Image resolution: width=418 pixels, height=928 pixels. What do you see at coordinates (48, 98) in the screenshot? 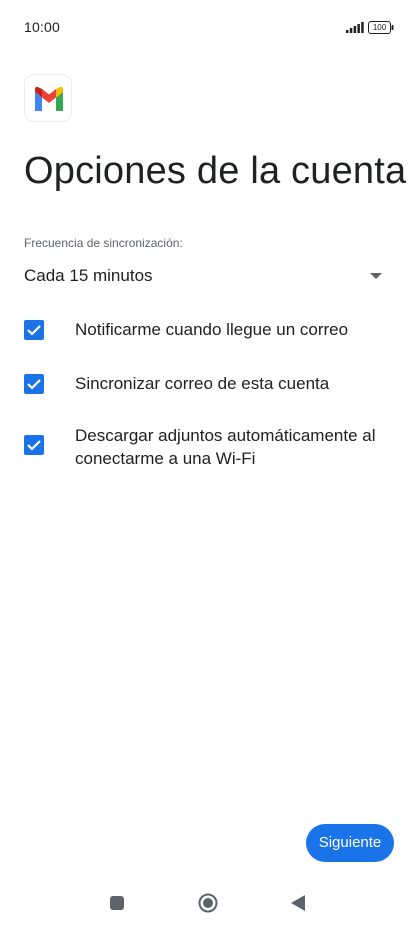
I see `gmail-logo-icon` at bounding box center [48, 98].